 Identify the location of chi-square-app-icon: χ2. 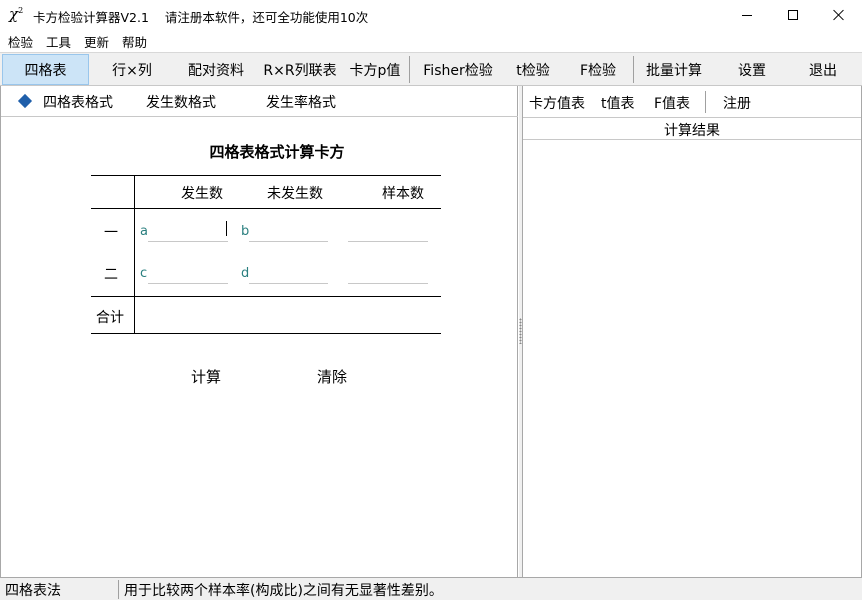
(16, 14).